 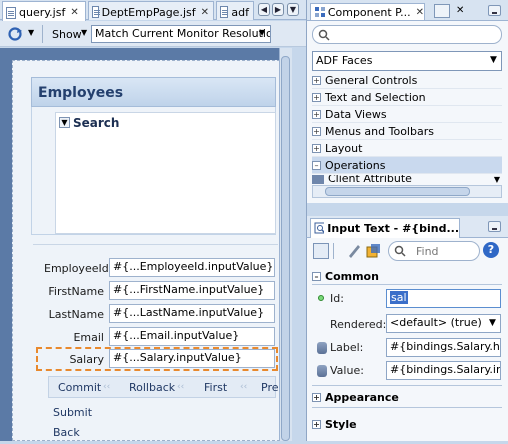 I want to click on tab-deptemppage-jsf: DeptEmpPage.jsf ✕, so click(x=151, y=10).